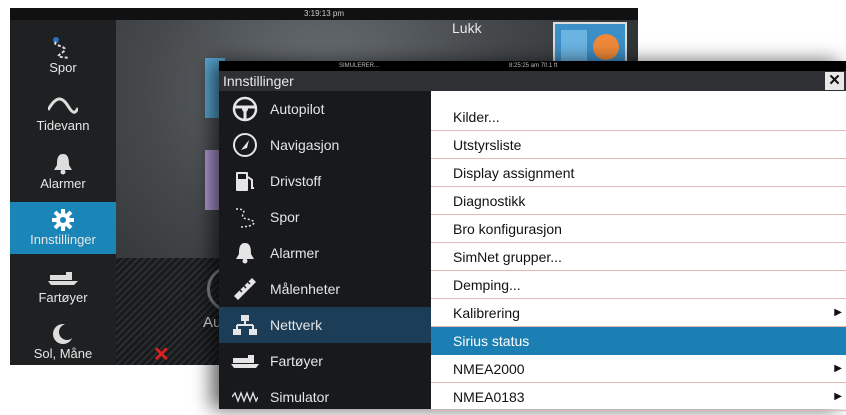 The image size is (846, 415). Describe the element at coordinates (638, 341) in the screenshot. I see `option-sirius-status: Sirius status` at that location.